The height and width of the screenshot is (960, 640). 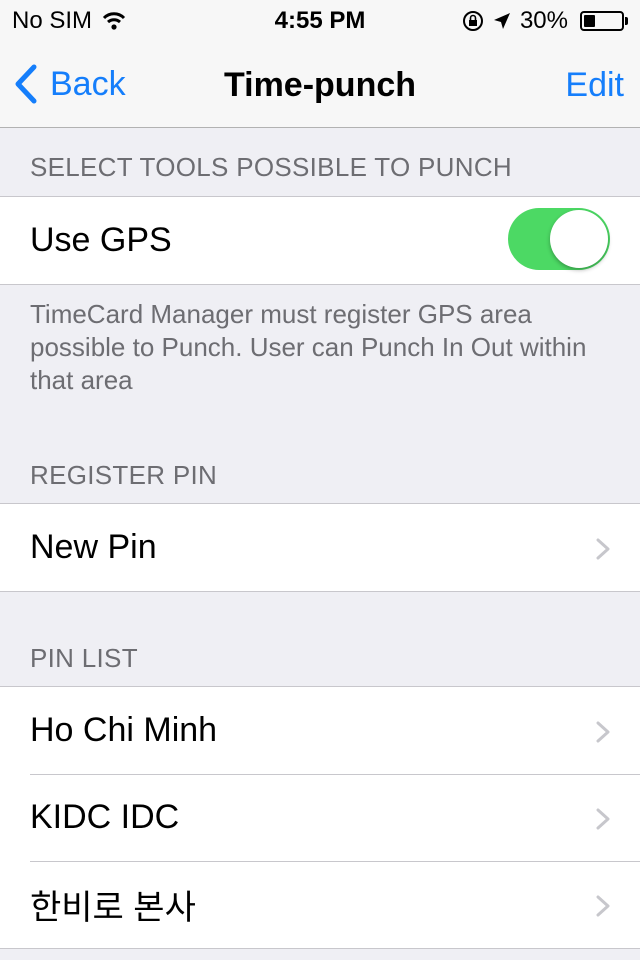 I want to click on page-title: Time-punch, so click(x=320, y=85).